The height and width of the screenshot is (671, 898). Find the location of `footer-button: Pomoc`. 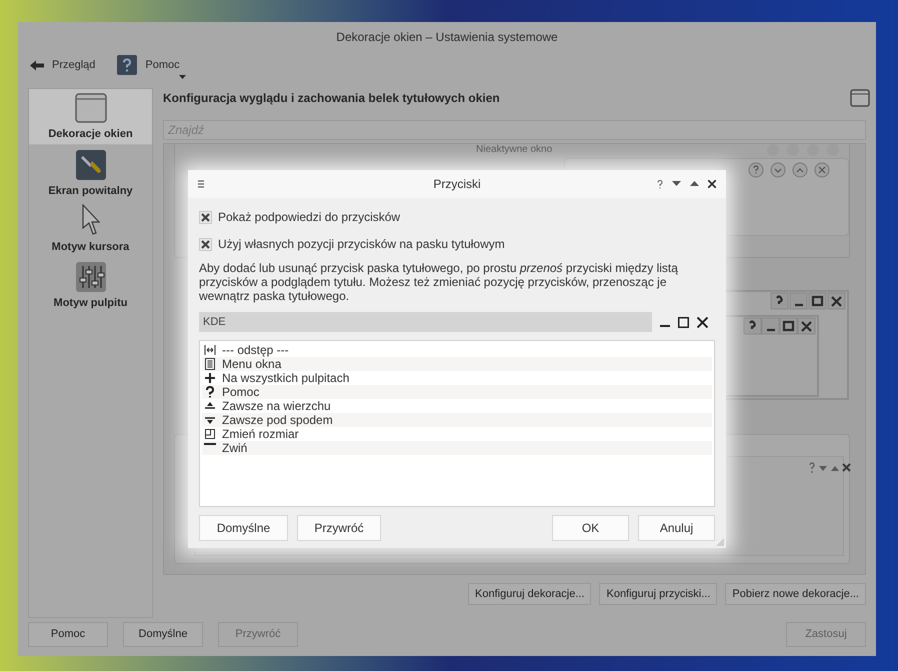

footer-button: Pomoc is located at coordinates (68, 634).